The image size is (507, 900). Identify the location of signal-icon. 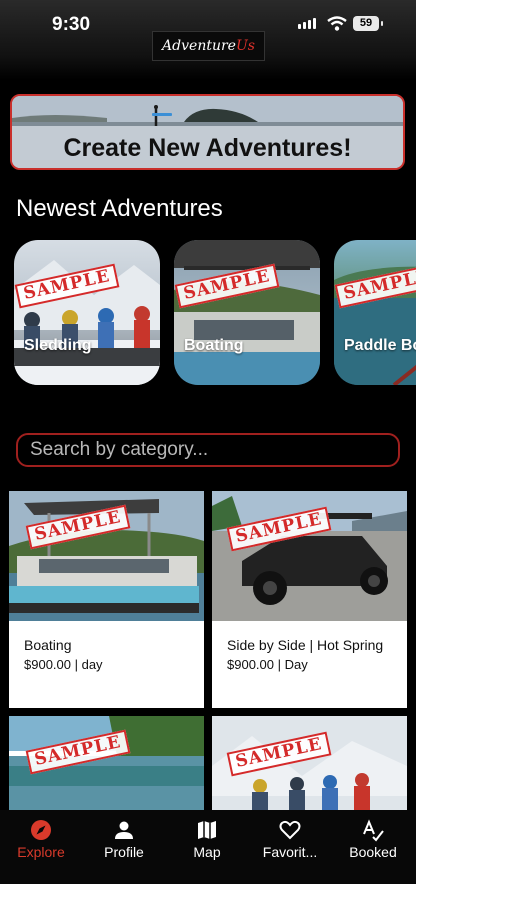
(307, 23).